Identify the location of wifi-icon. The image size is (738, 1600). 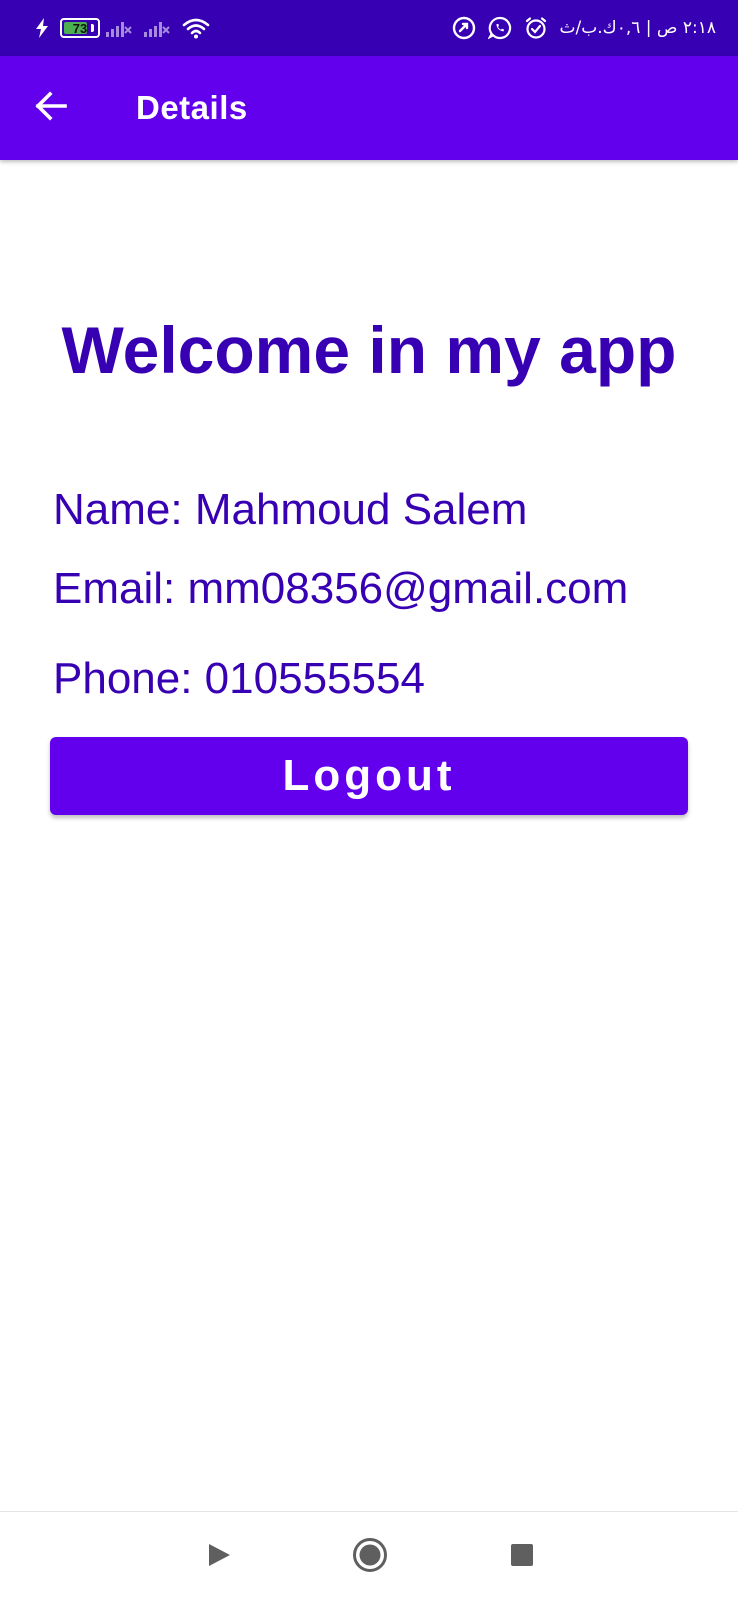
(196, 28).